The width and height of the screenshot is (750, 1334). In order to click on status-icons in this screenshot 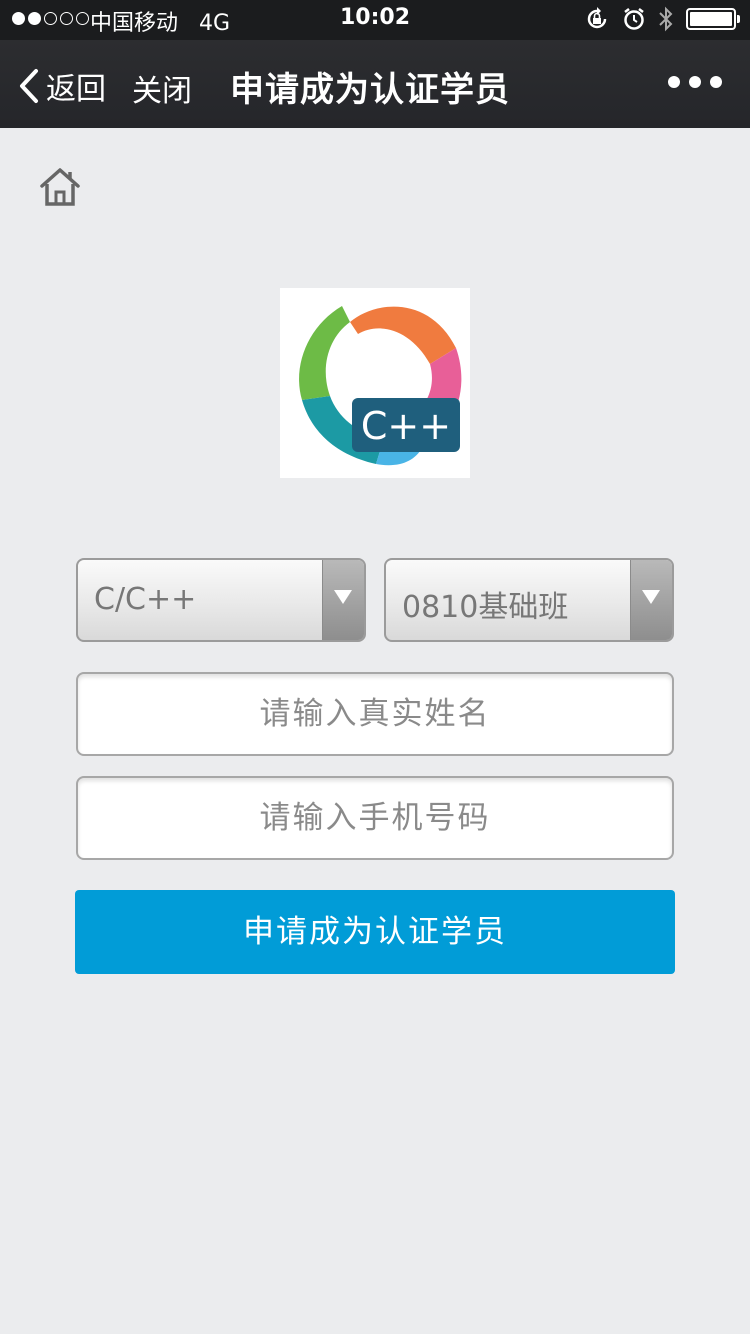, I will do `click(662, 19)`.